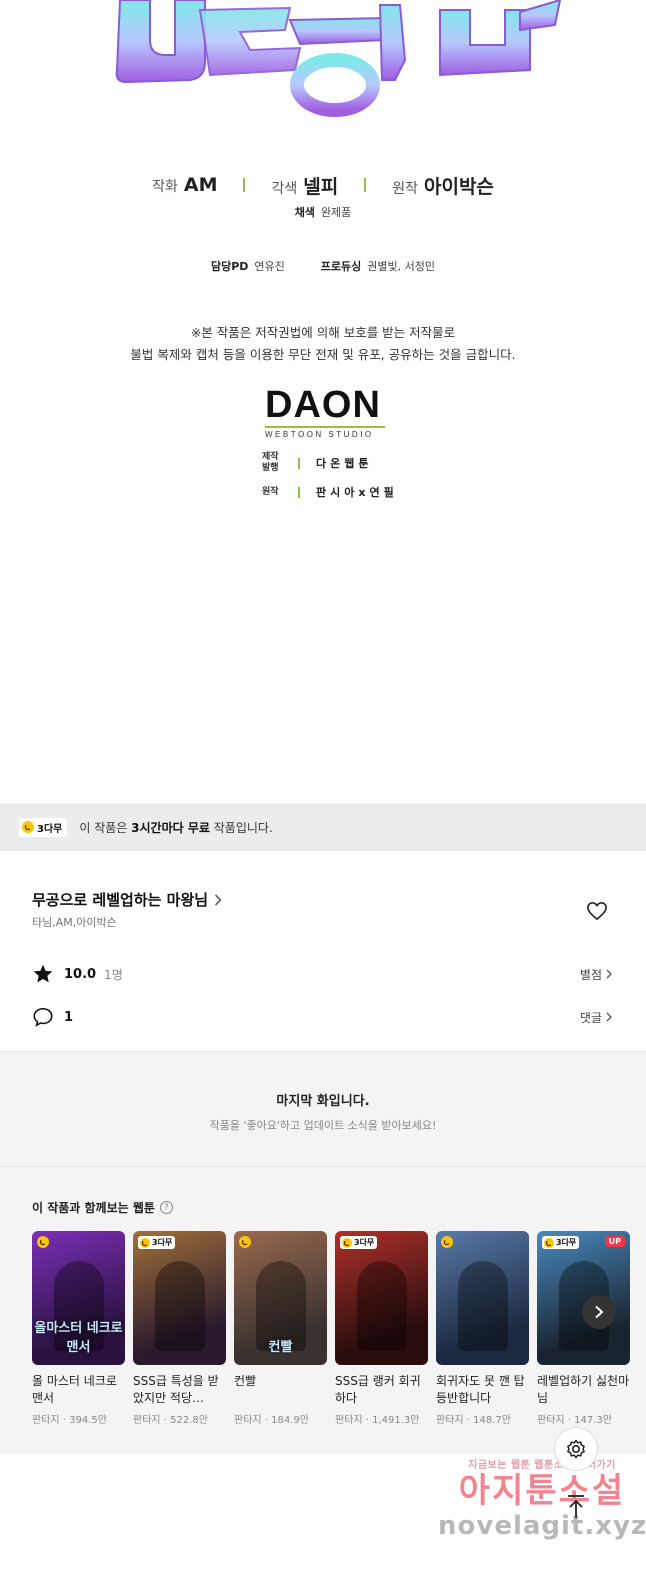 The image size is (646, 1583). Describe the element at coordinates (284, 188) in the screenshot. I see `credit-role-label: 각색` at that location.